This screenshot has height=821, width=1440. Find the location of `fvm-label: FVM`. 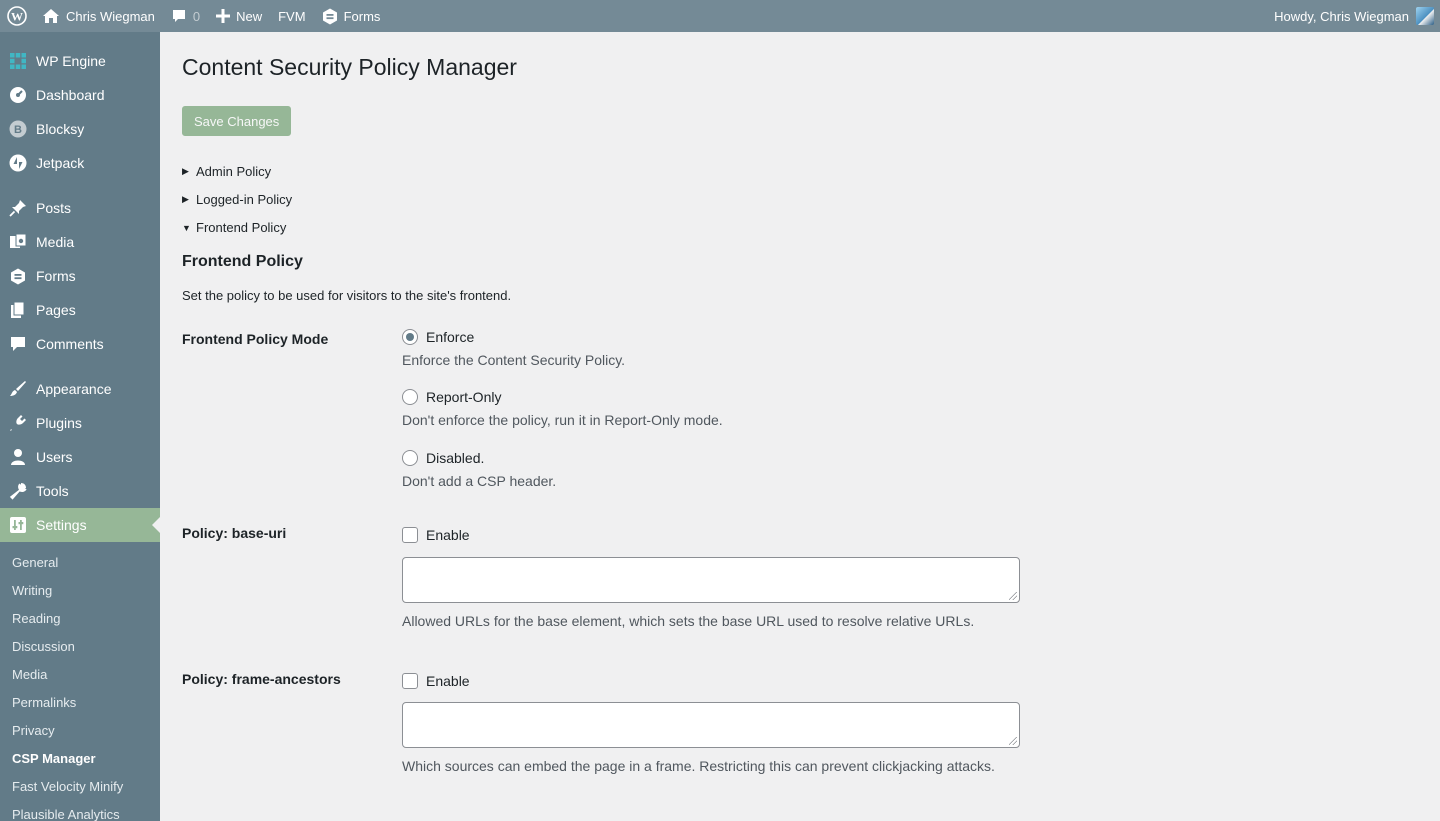

fvm-label: FVM is located at coordinates (292, 16).